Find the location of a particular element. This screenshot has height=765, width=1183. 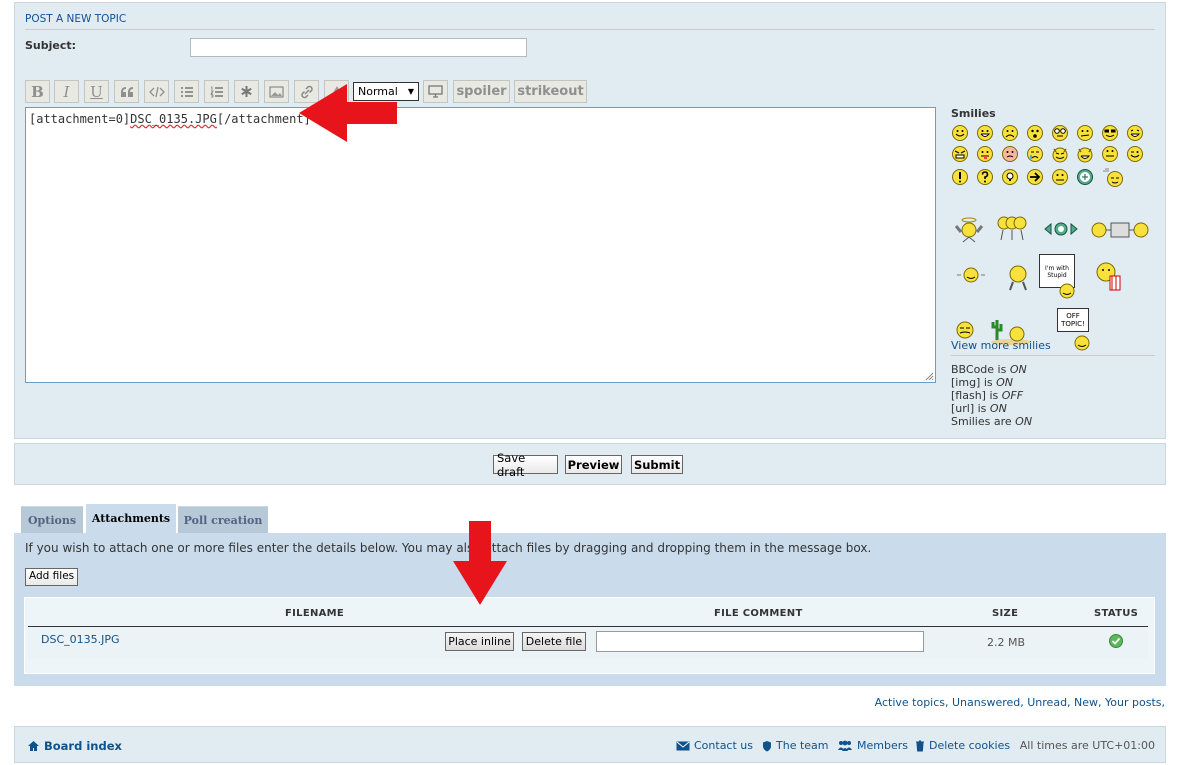

tab-poll-creation: Poll creation is located at coordinates (223, 519).